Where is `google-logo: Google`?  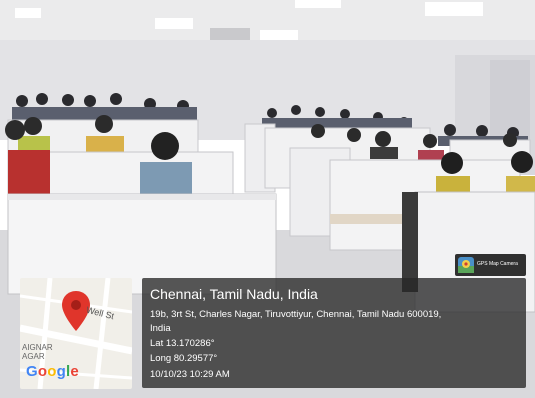
google-logo: Google is located at coordinates (52, 371).